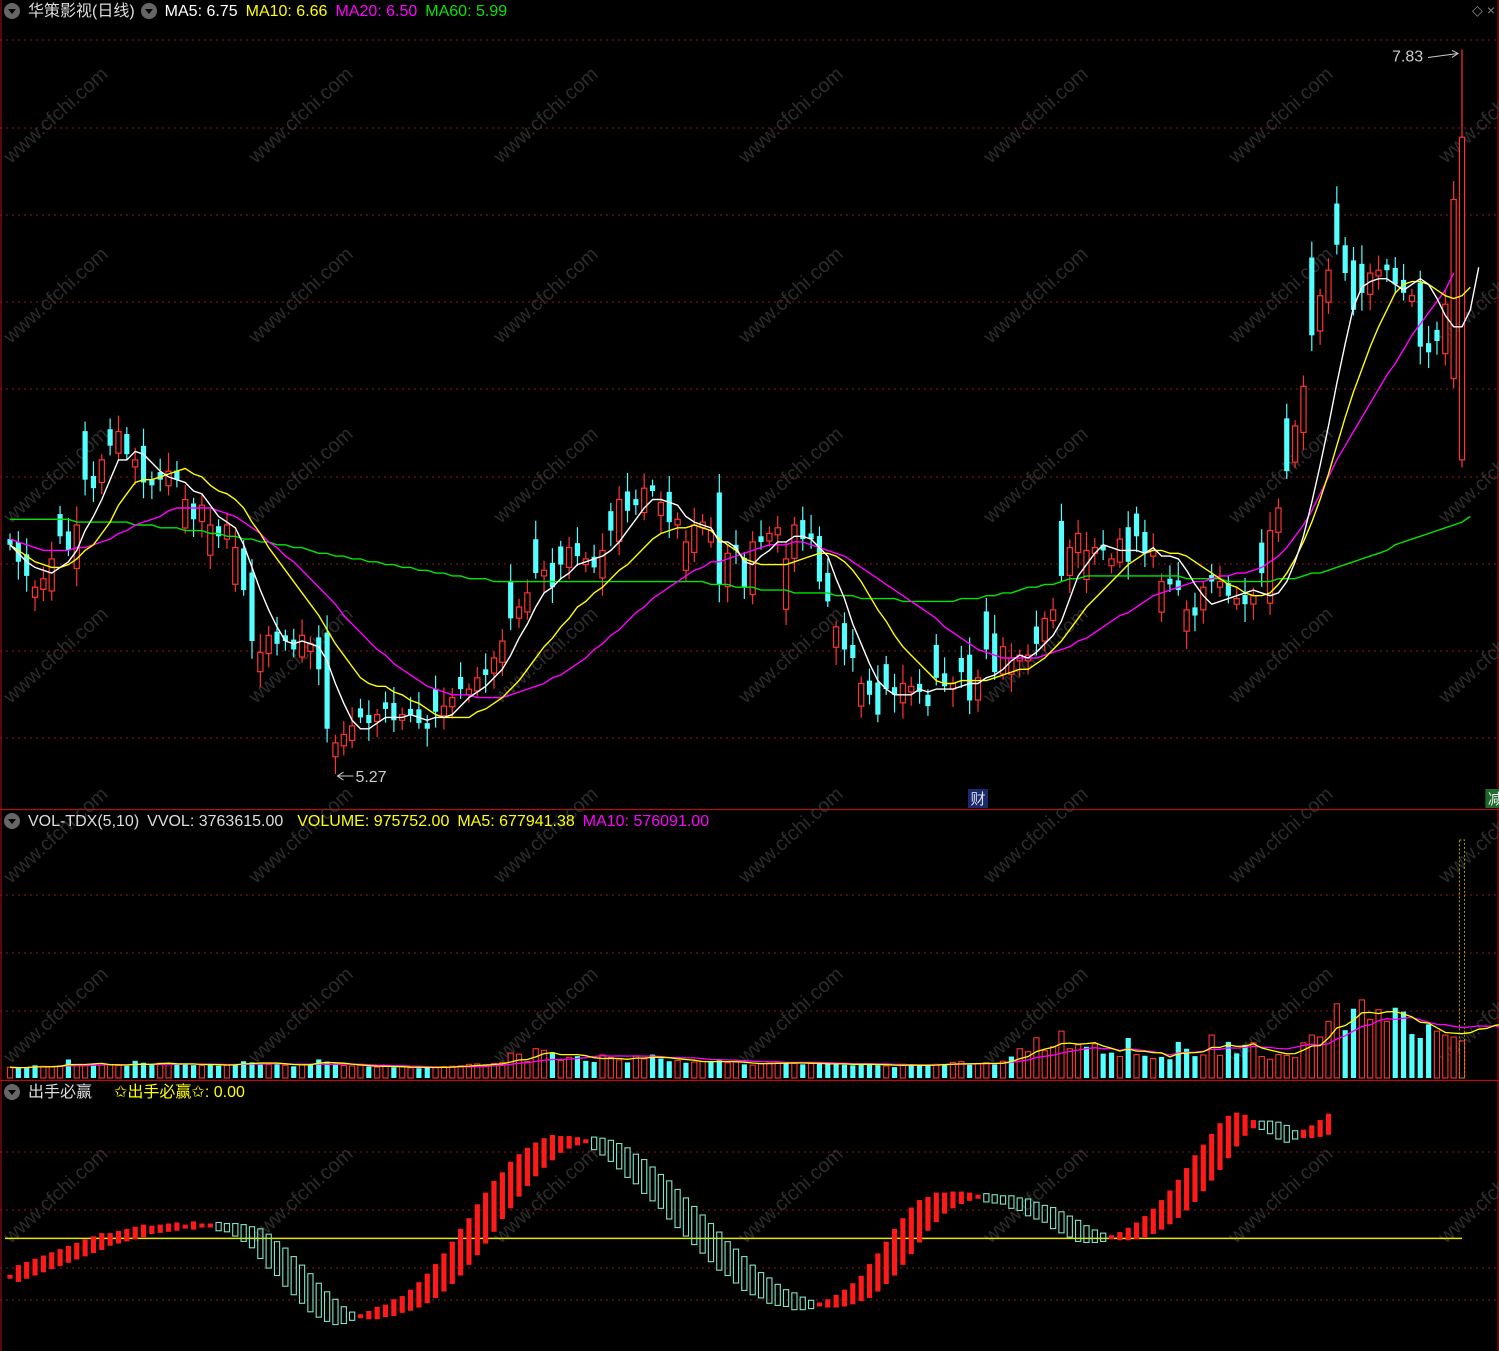 The height and width of the screenshot is (1351, 1499). Describe the element at coordinates (83, 821) in the screenshot. I see `vol-indicator-name: VOL-TDX(5,10)` at that location.